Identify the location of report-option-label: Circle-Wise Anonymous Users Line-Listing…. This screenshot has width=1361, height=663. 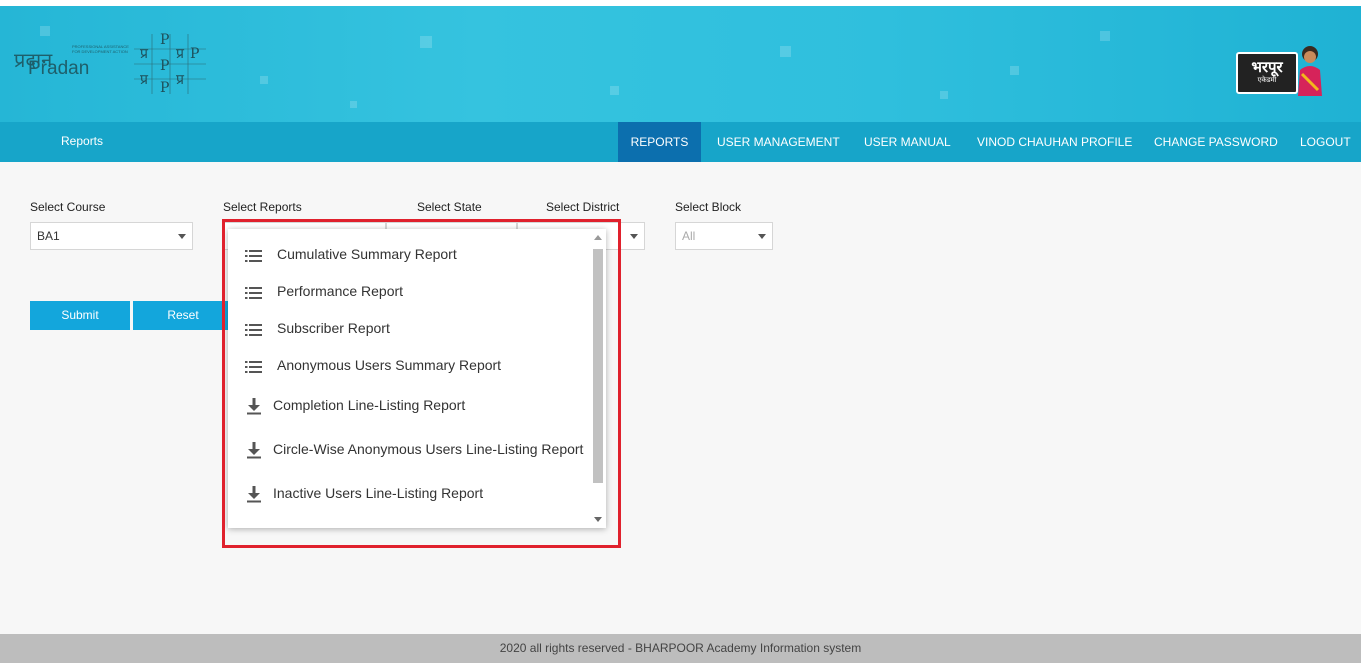
(428, 449).